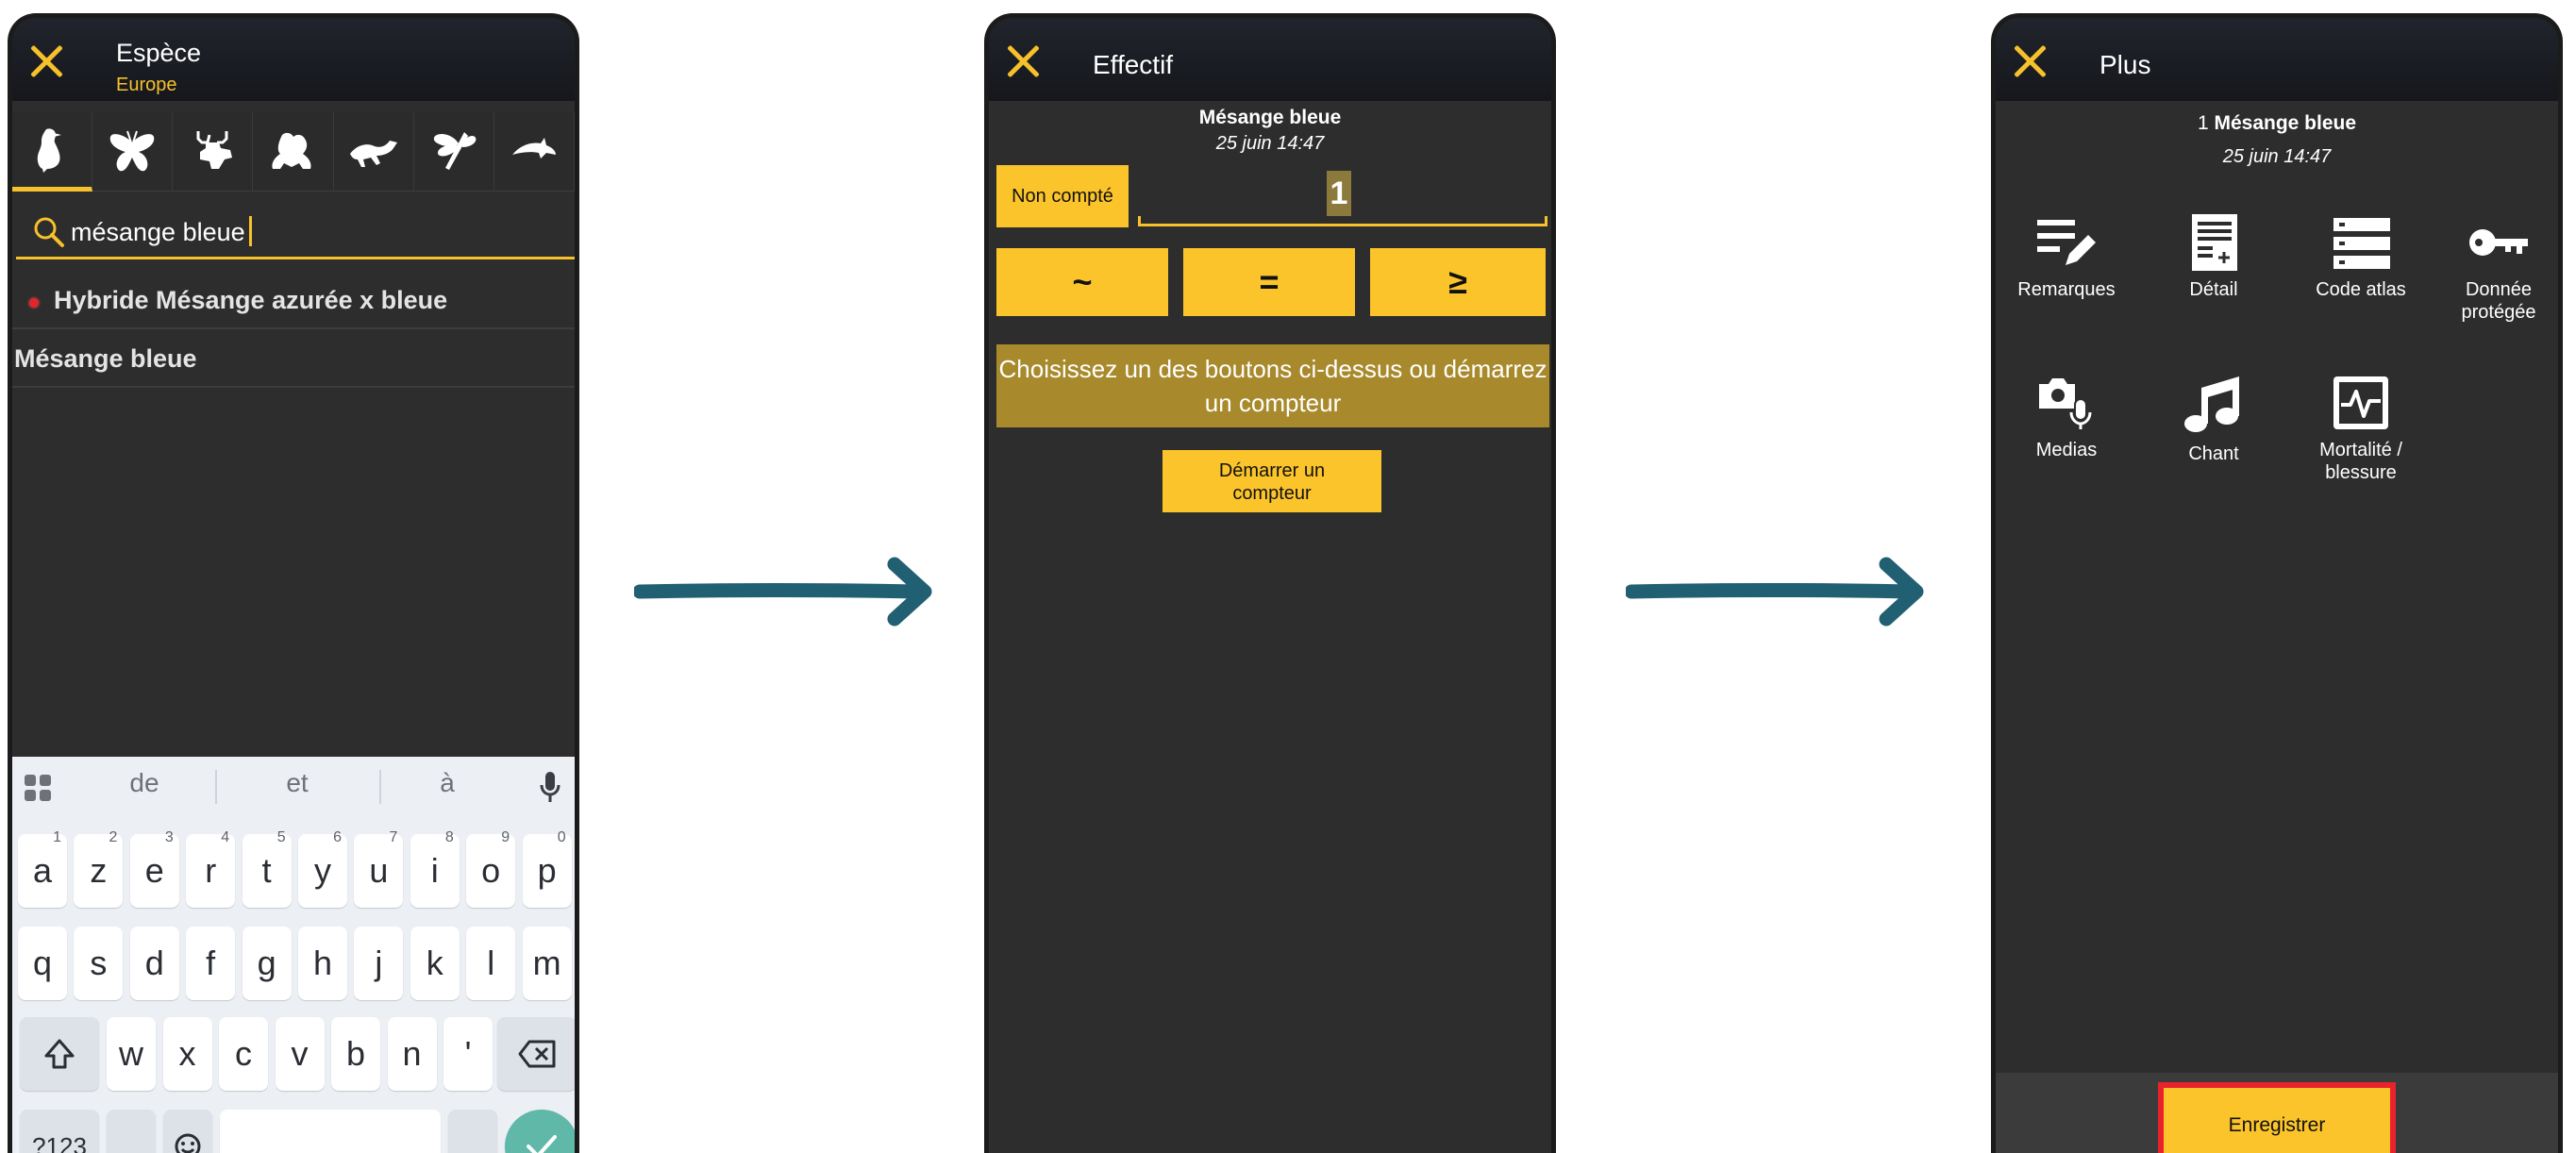 The width and height of the screenshot is (2576, 1153). What do you see at coordinates (355, 1054) in the screenshot?
I see `key-b: b` at bounding box center [355, 1054].